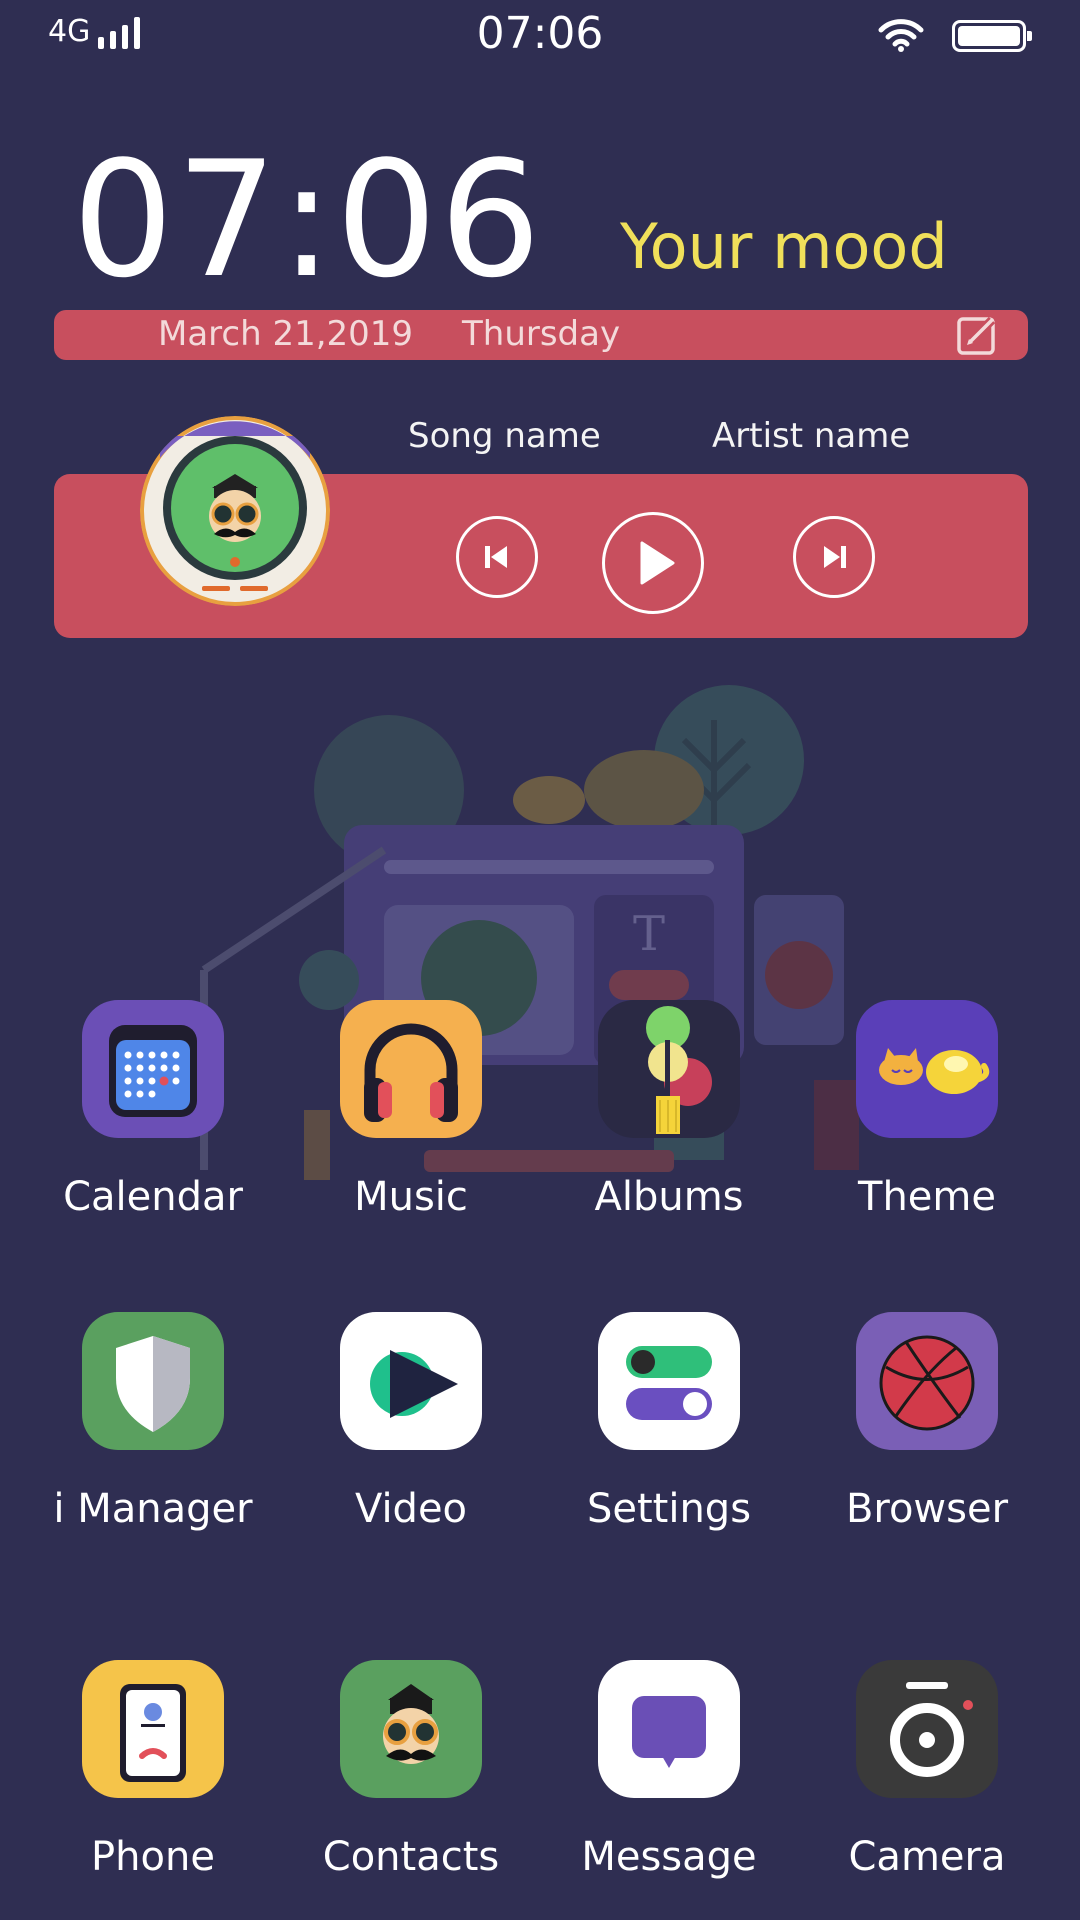 The width and height of the screenshot is (1080, 1920). Describe the element at coordinates (927, 1857) in the screenshot. I see `app-label: Camera` at that location.